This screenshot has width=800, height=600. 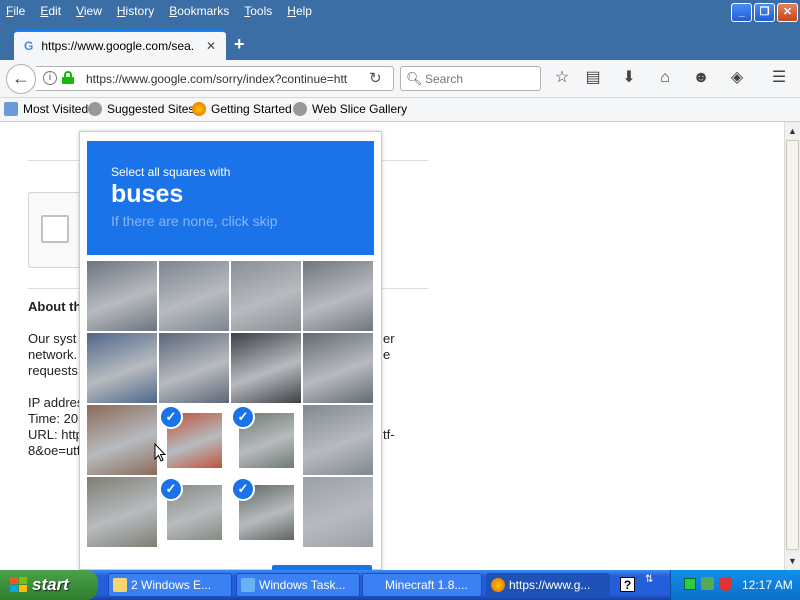 I want to click on page-text-fragment: tf-, so click(x=389, y=434).